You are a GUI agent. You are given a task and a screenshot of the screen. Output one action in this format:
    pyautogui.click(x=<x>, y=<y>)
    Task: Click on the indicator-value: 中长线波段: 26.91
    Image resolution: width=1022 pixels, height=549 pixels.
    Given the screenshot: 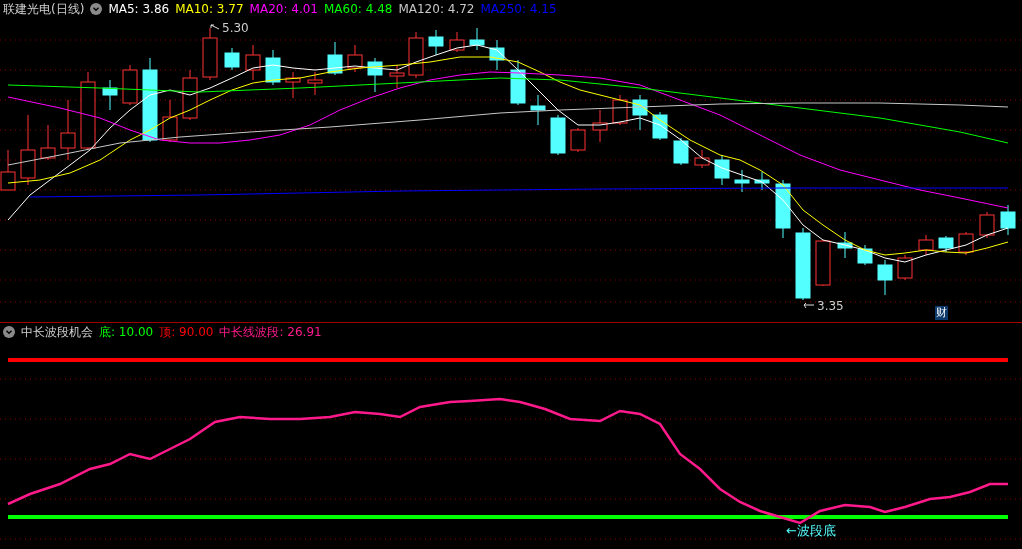 What is the action you would take?
    pyautogui.click(x=270, y=332)
    